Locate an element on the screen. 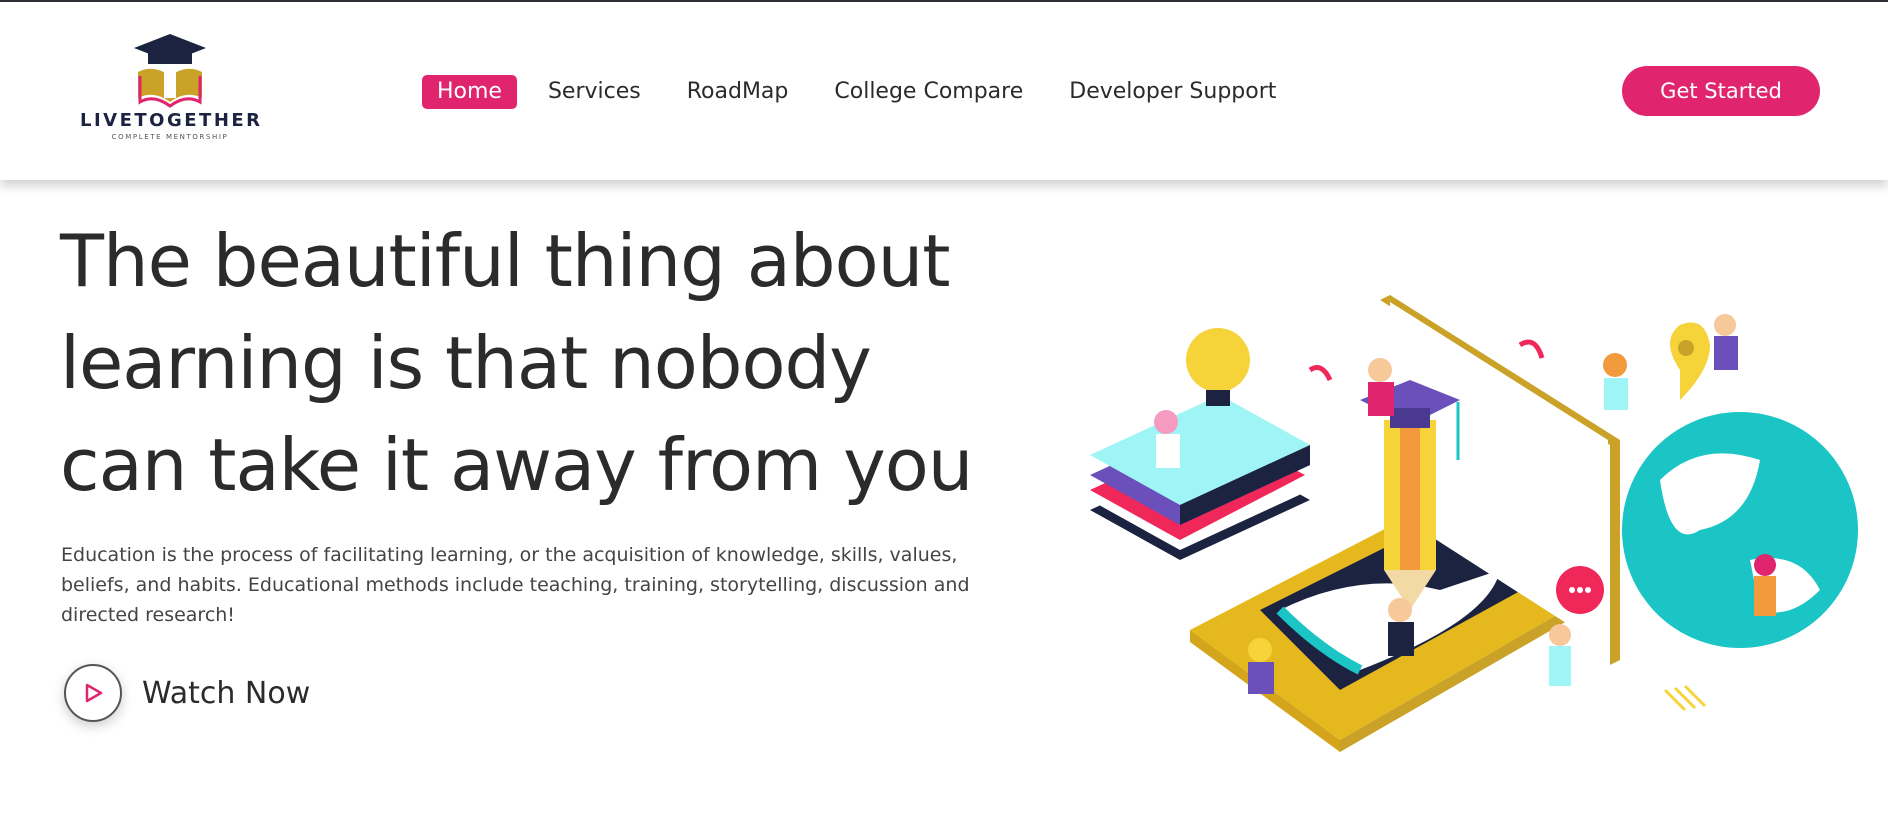 The width and height of the screenshot is (1888, 817). nav-services: Services is located at coordinates (594, 92).